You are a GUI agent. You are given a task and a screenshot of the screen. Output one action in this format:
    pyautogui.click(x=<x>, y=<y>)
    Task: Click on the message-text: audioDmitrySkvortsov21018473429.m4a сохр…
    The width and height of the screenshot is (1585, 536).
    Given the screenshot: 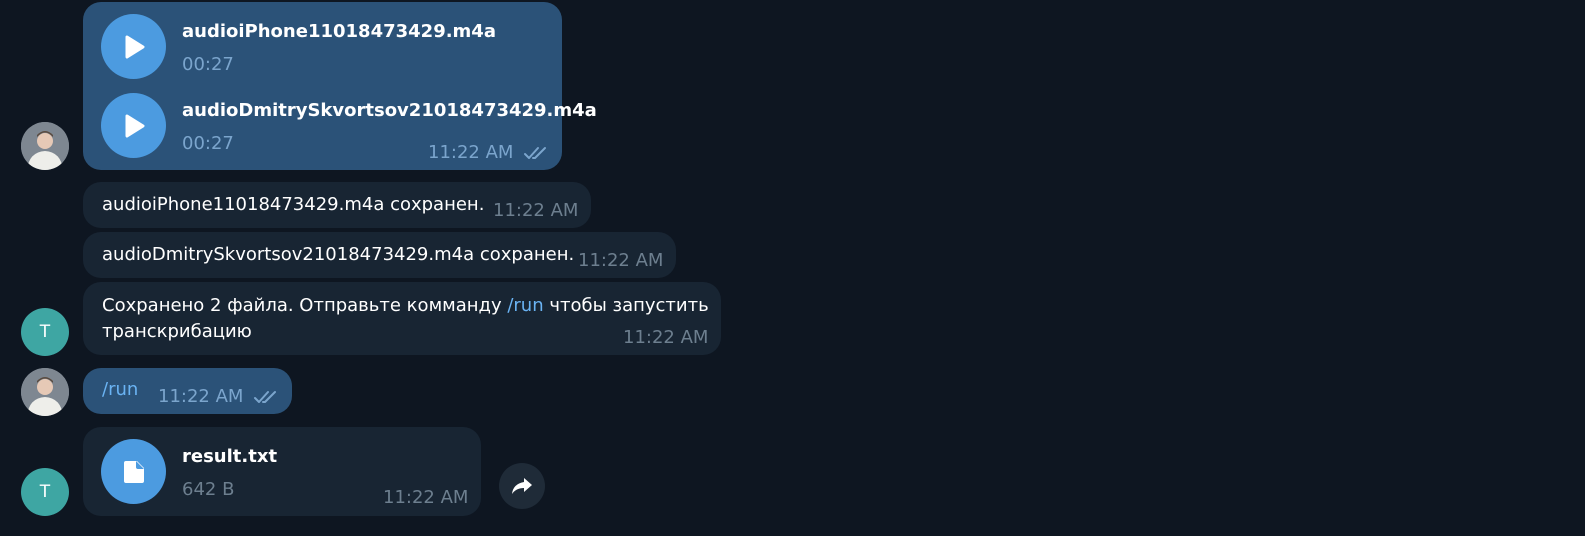 What is the action you would take?
    pyautogui.click(x=338, y=254)
    